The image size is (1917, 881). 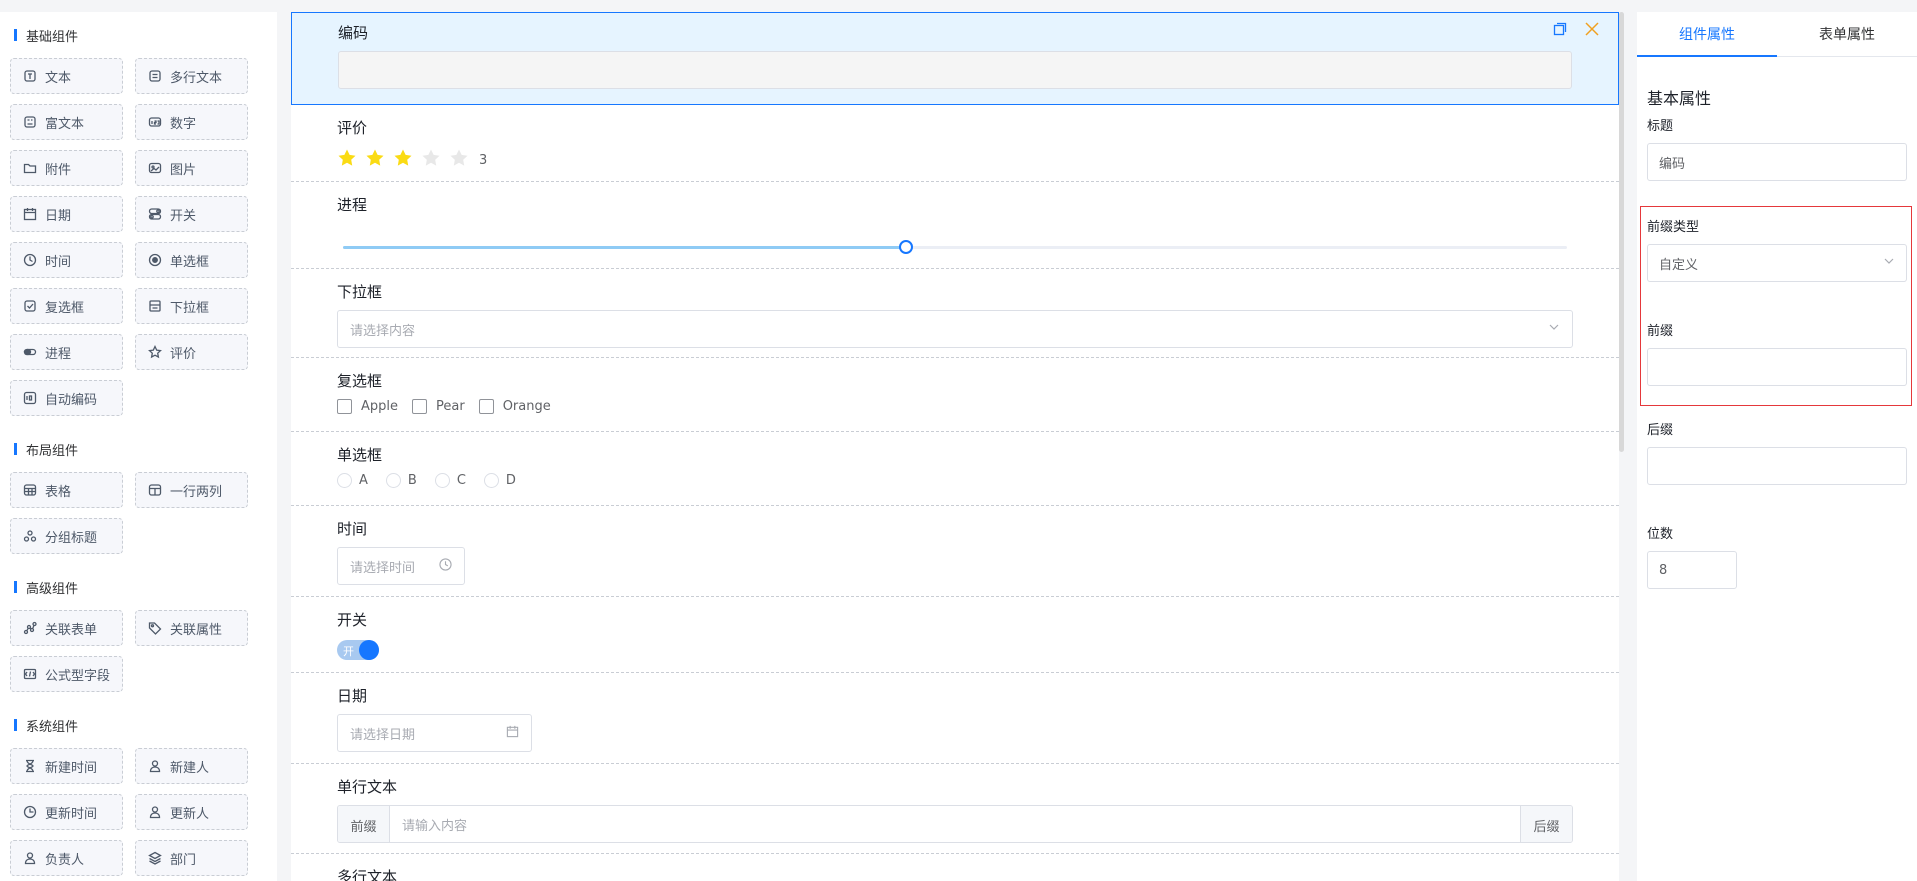 I want to click on close-icon, so click(x=1592, y=31).